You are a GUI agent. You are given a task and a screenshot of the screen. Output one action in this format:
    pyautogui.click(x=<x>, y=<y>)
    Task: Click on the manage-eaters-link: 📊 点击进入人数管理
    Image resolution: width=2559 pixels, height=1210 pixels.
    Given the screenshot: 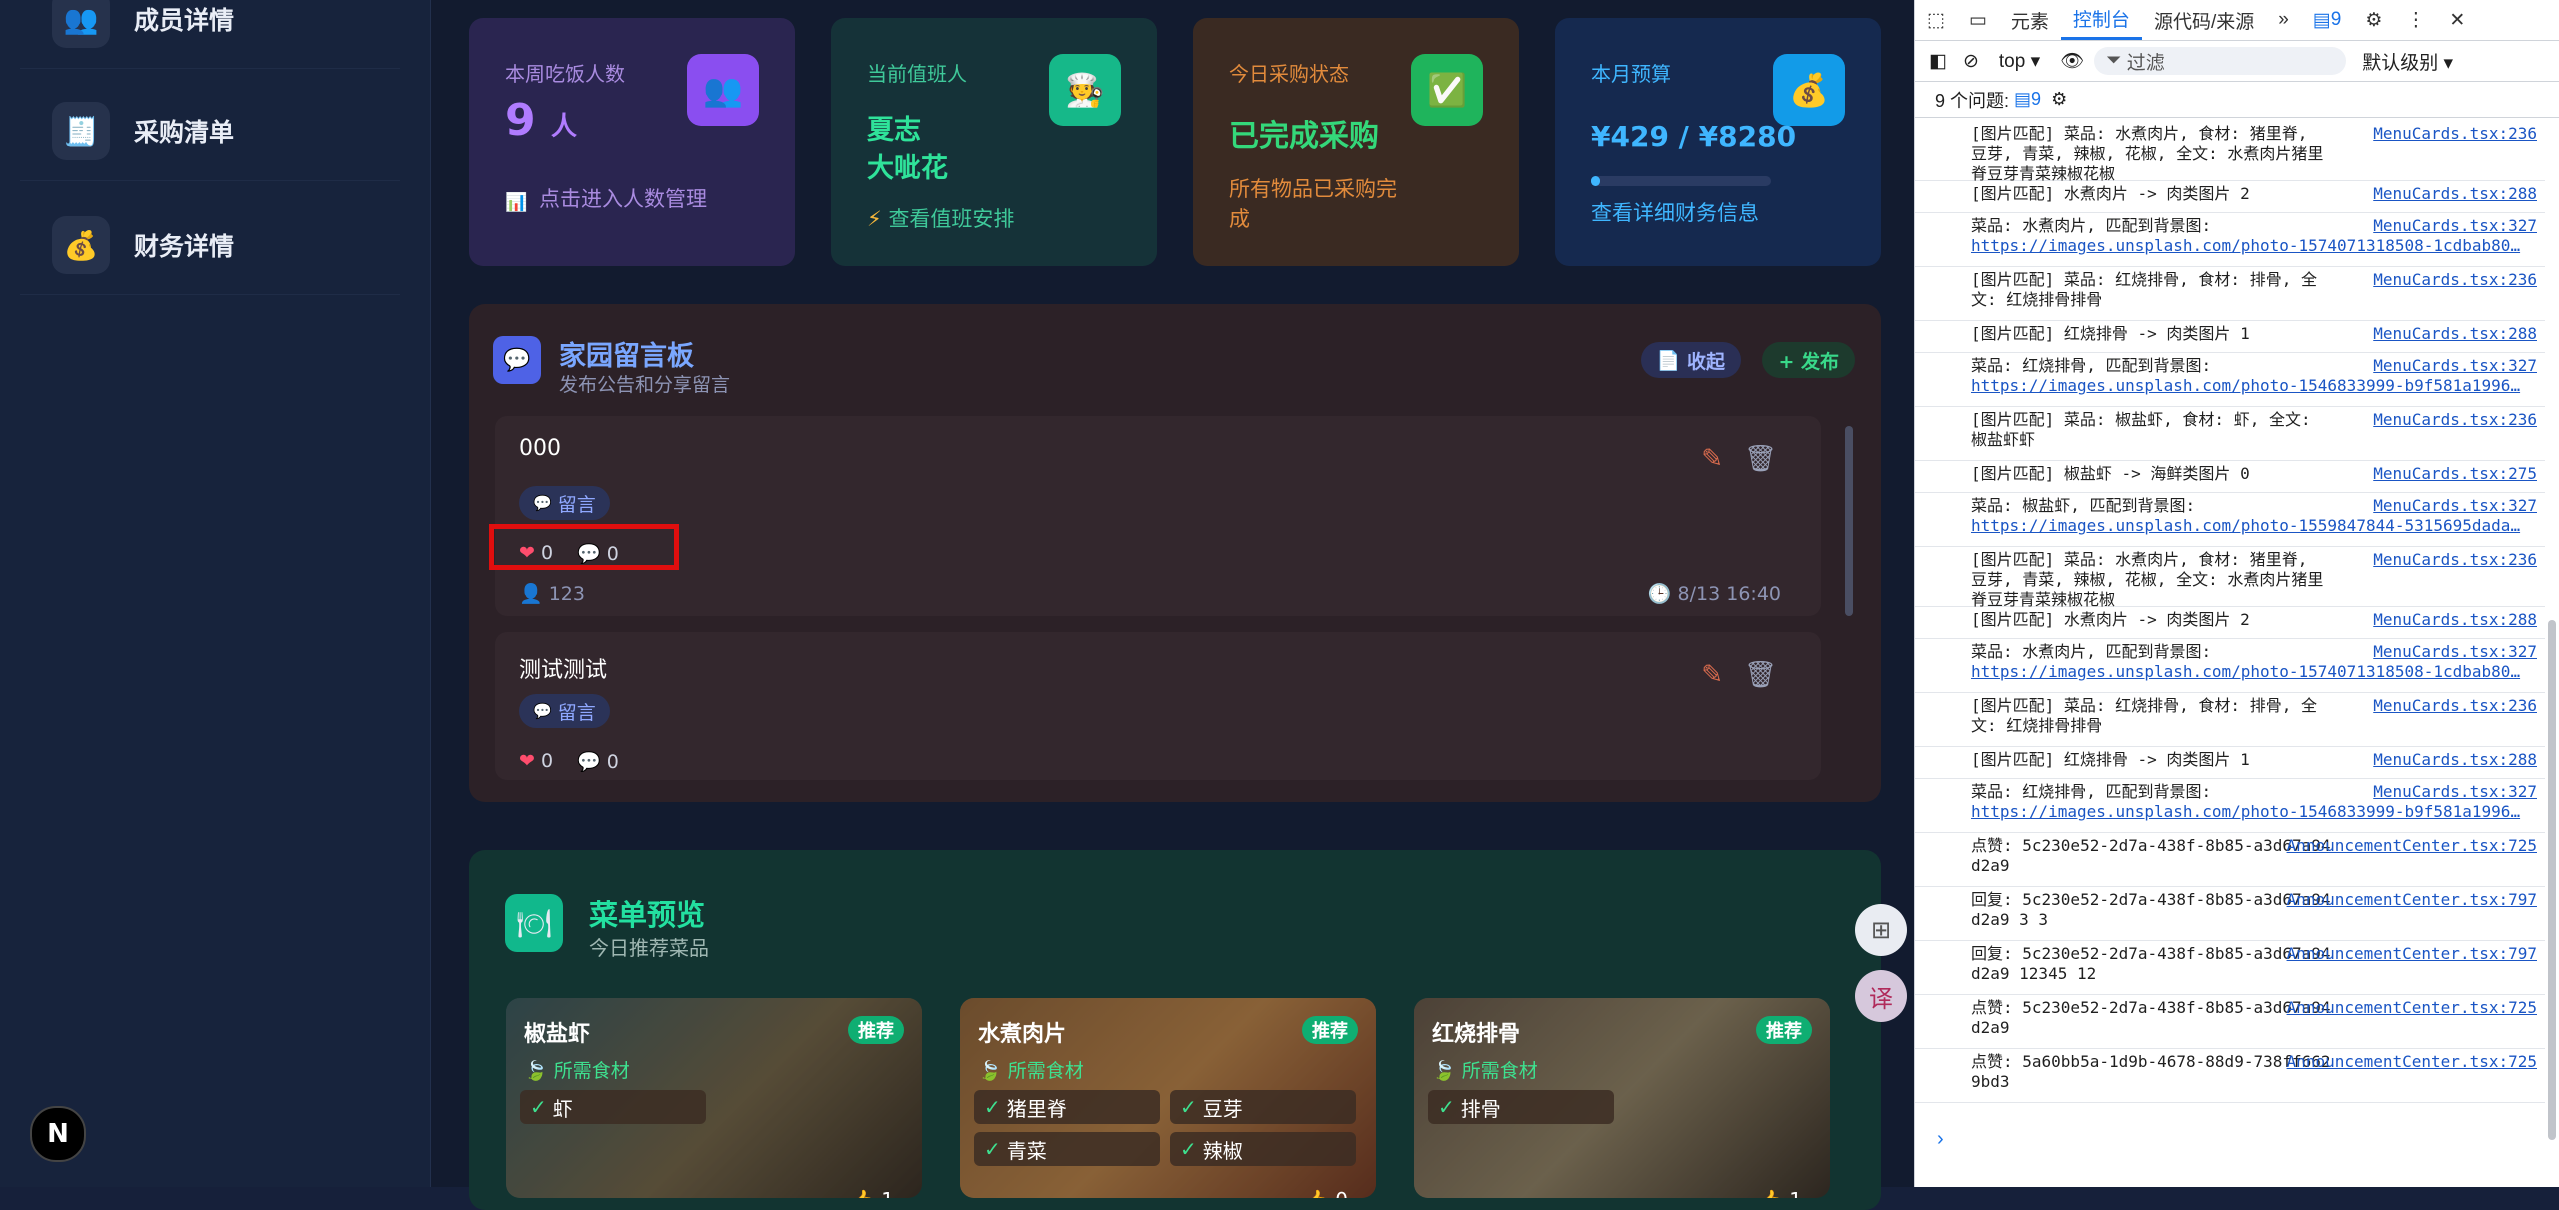 What is the action you would take?
    pyautogui.click(x=622, y=199)
    